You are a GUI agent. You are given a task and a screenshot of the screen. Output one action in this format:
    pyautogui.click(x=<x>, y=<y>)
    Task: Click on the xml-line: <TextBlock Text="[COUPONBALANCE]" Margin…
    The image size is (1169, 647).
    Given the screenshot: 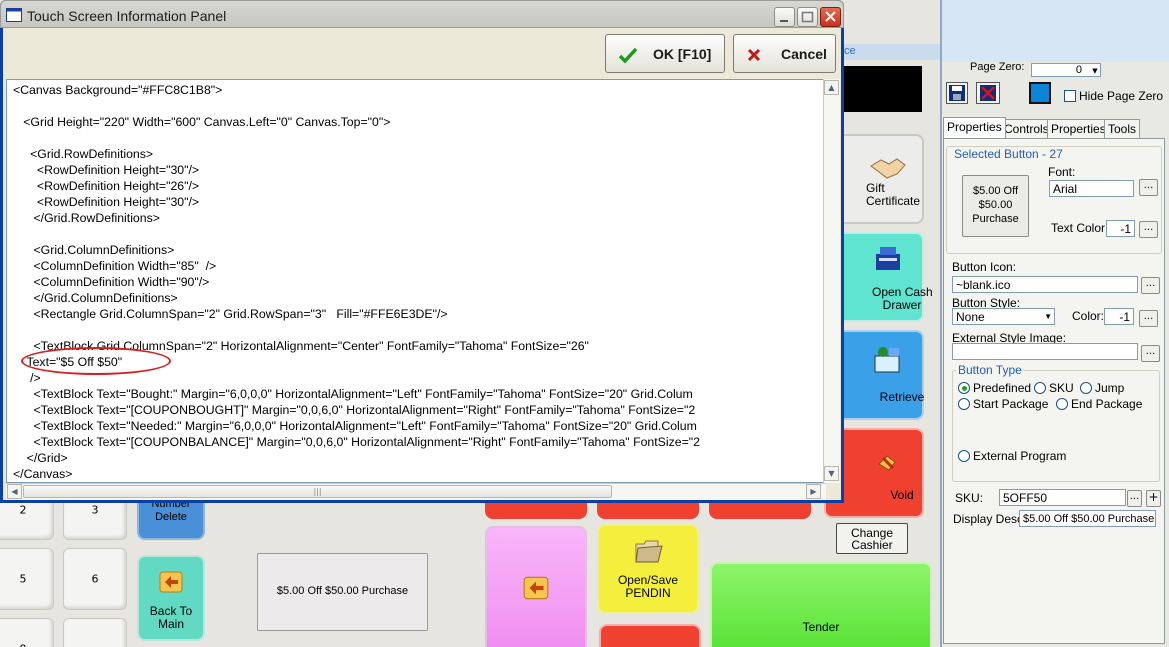 What is the action you would take?
    pyautogui.click(x=356, y=442)
    